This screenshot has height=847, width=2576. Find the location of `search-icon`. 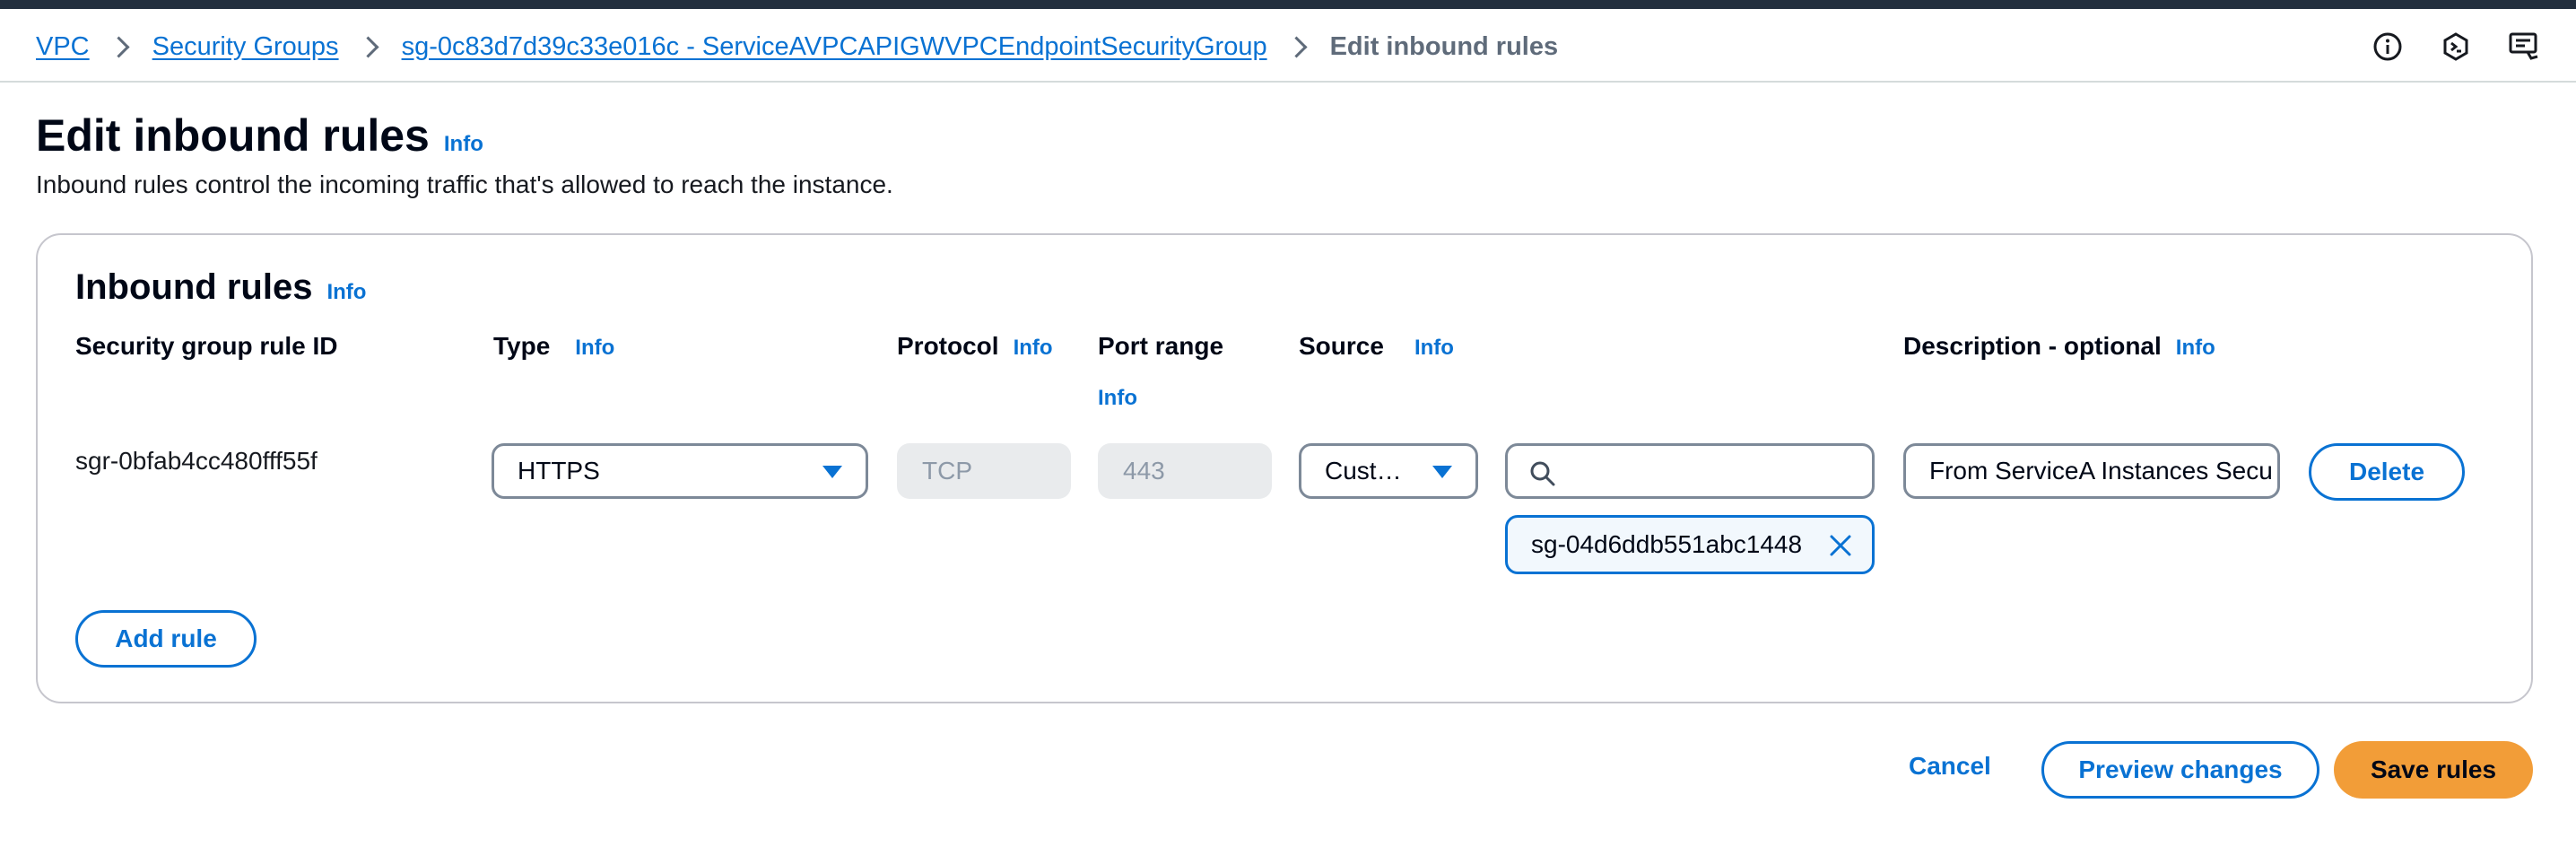

search-icon is located at coordinates (1542, 476).